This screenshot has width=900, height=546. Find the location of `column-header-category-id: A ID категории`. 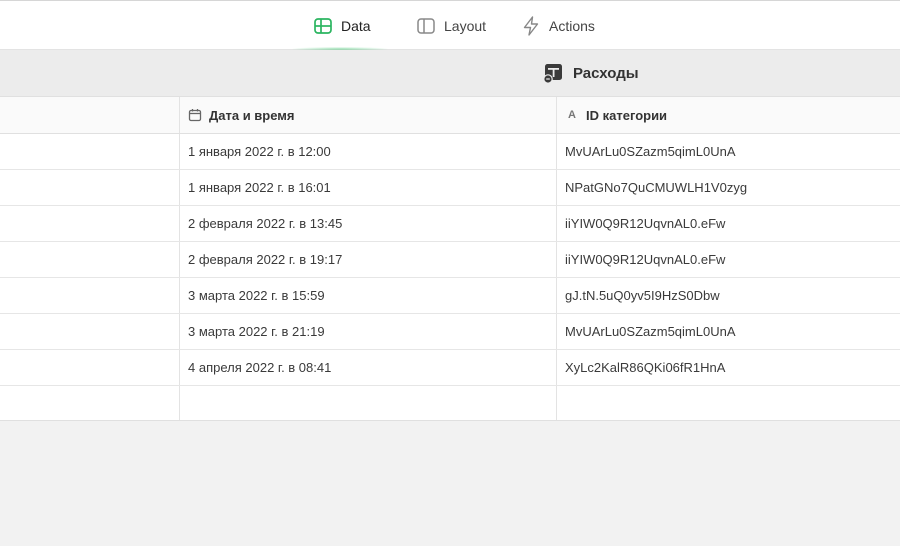

column-header-category-id: A ID категории is located at coordinates (728, 115).